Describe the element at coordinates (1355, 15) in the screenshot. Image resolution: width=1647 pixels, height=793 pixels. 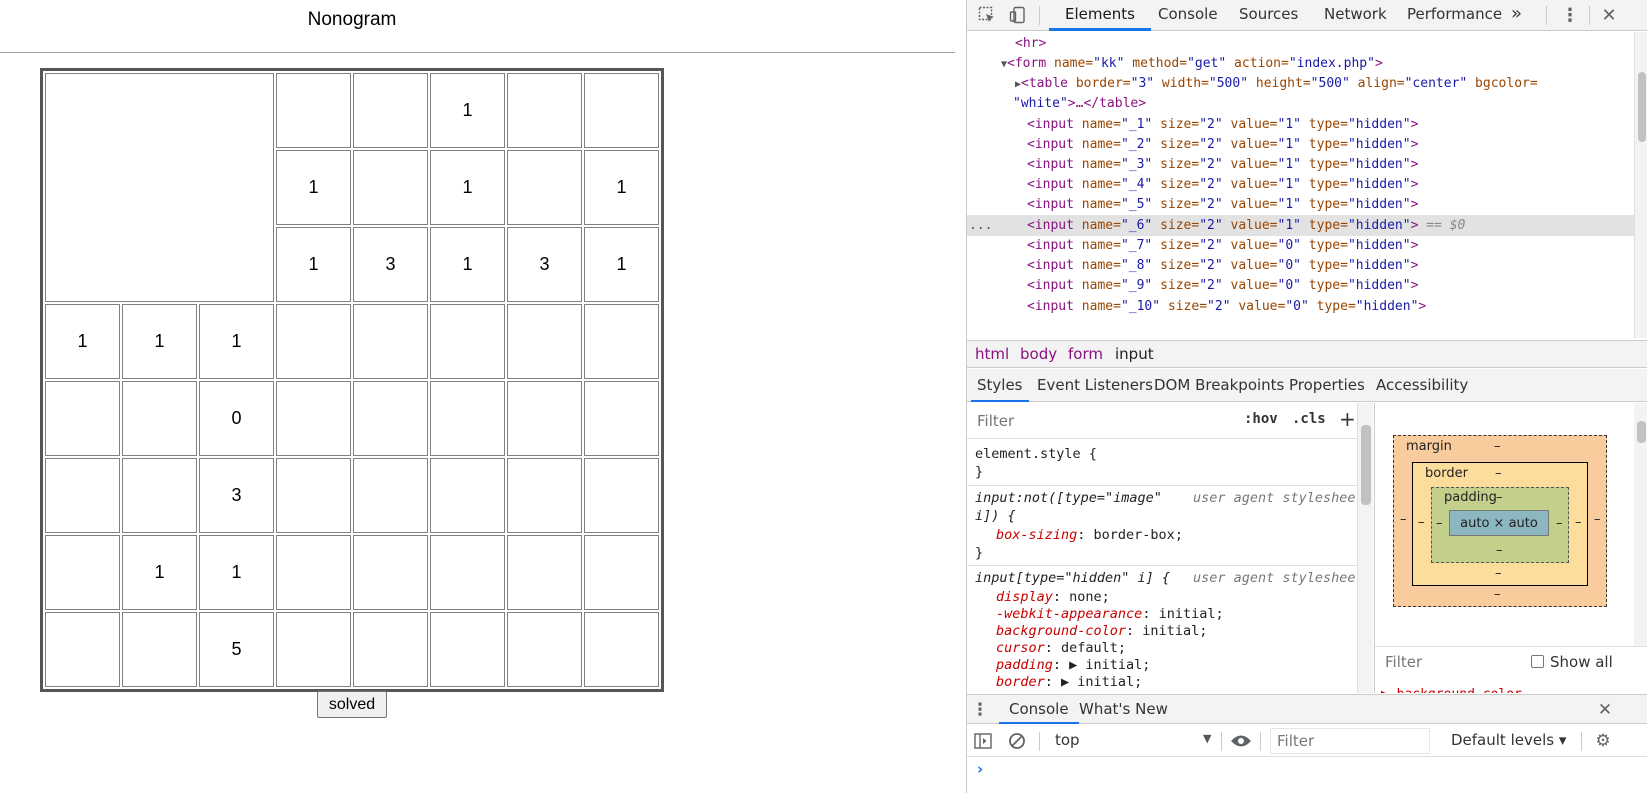
I see `tab-network: Network` at that location.